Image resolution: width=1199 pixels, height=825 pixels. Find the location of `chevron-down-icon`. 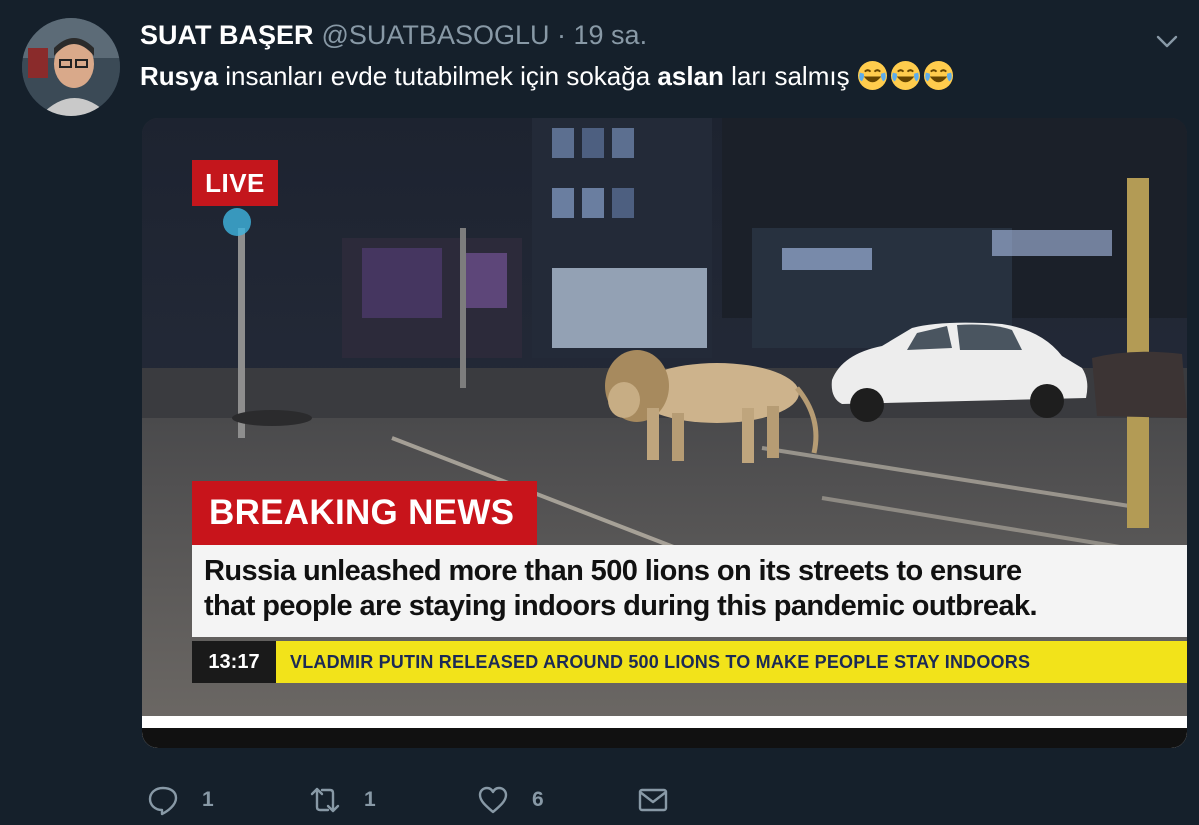

chevron-down-icon is located at coordinates (1167, 41).